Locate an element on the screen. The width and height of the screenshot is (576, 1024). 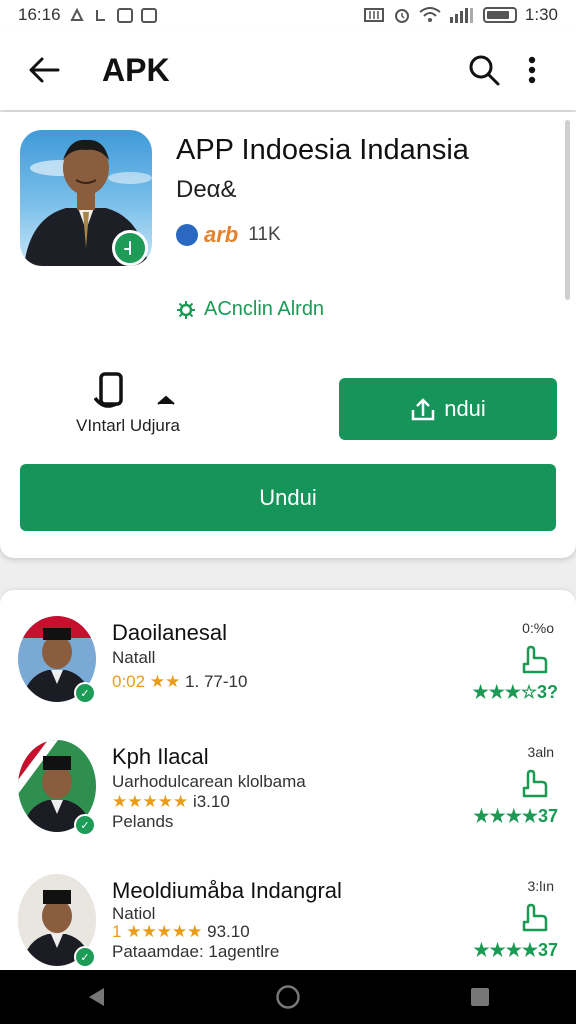
signal-icon is located at coordinates (462, 15).